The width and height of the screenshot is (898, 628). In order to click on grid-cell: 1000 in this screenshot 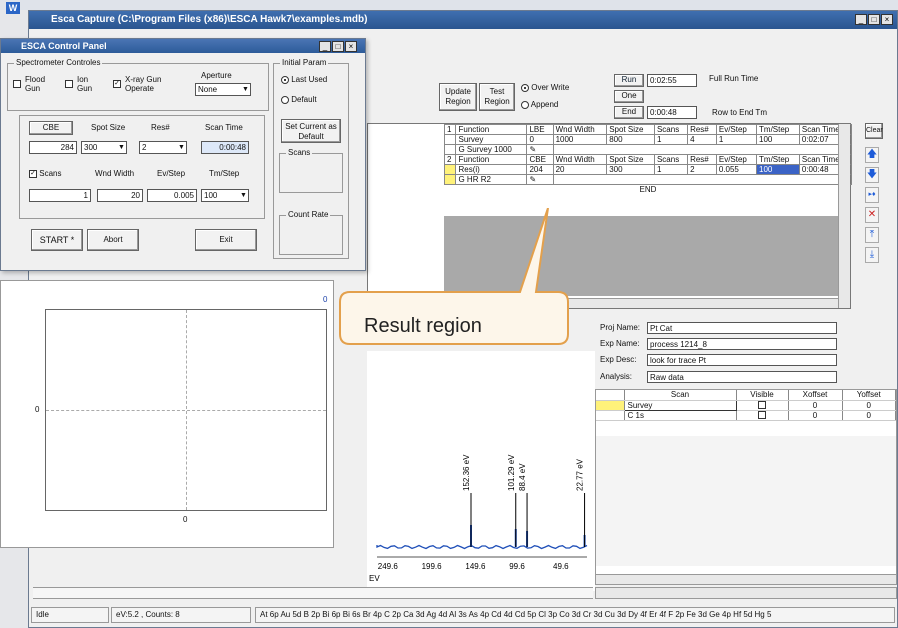, I will do `click(580, 139)`.